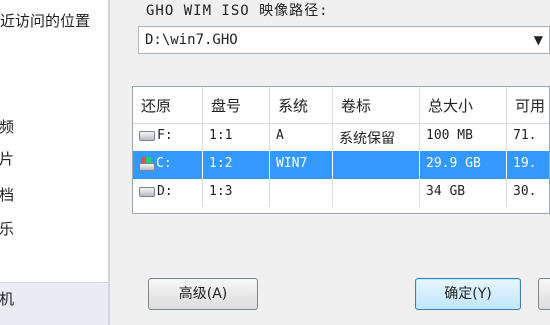 The image size is (550, 325). Describe the element at coordinates (301, 105) in the screenshot. I see `column-header-system: 系统` at that location.